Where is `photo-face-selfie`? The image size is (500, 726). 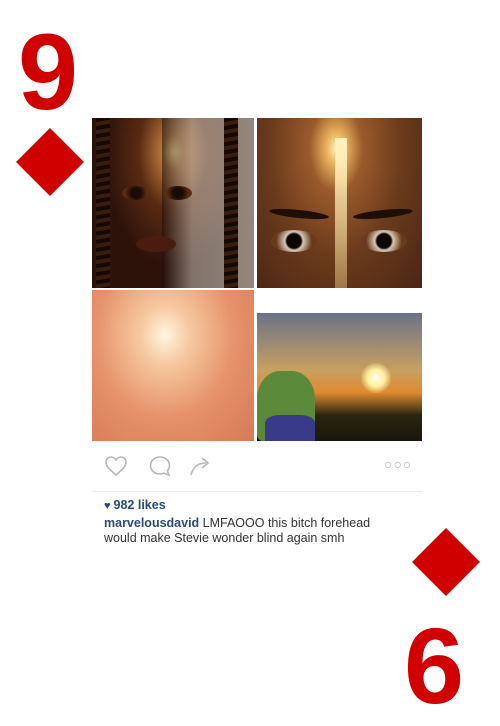
photo-face-selfie is located at coordinates (173, 203).